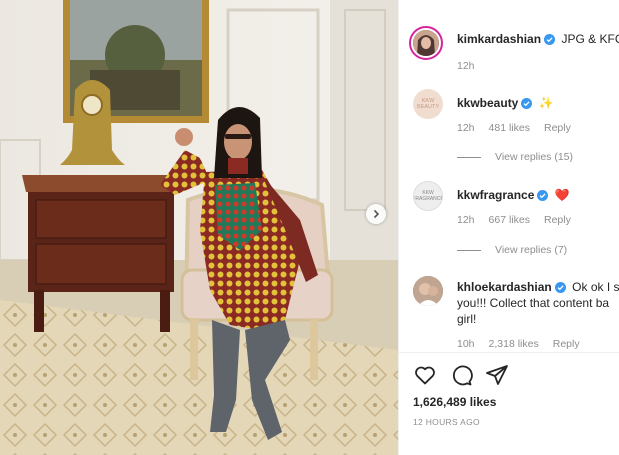  Describe the element at coordinates (531, 250) in the screenshot. I see `view-replies-label: View replies (7)` at that location.